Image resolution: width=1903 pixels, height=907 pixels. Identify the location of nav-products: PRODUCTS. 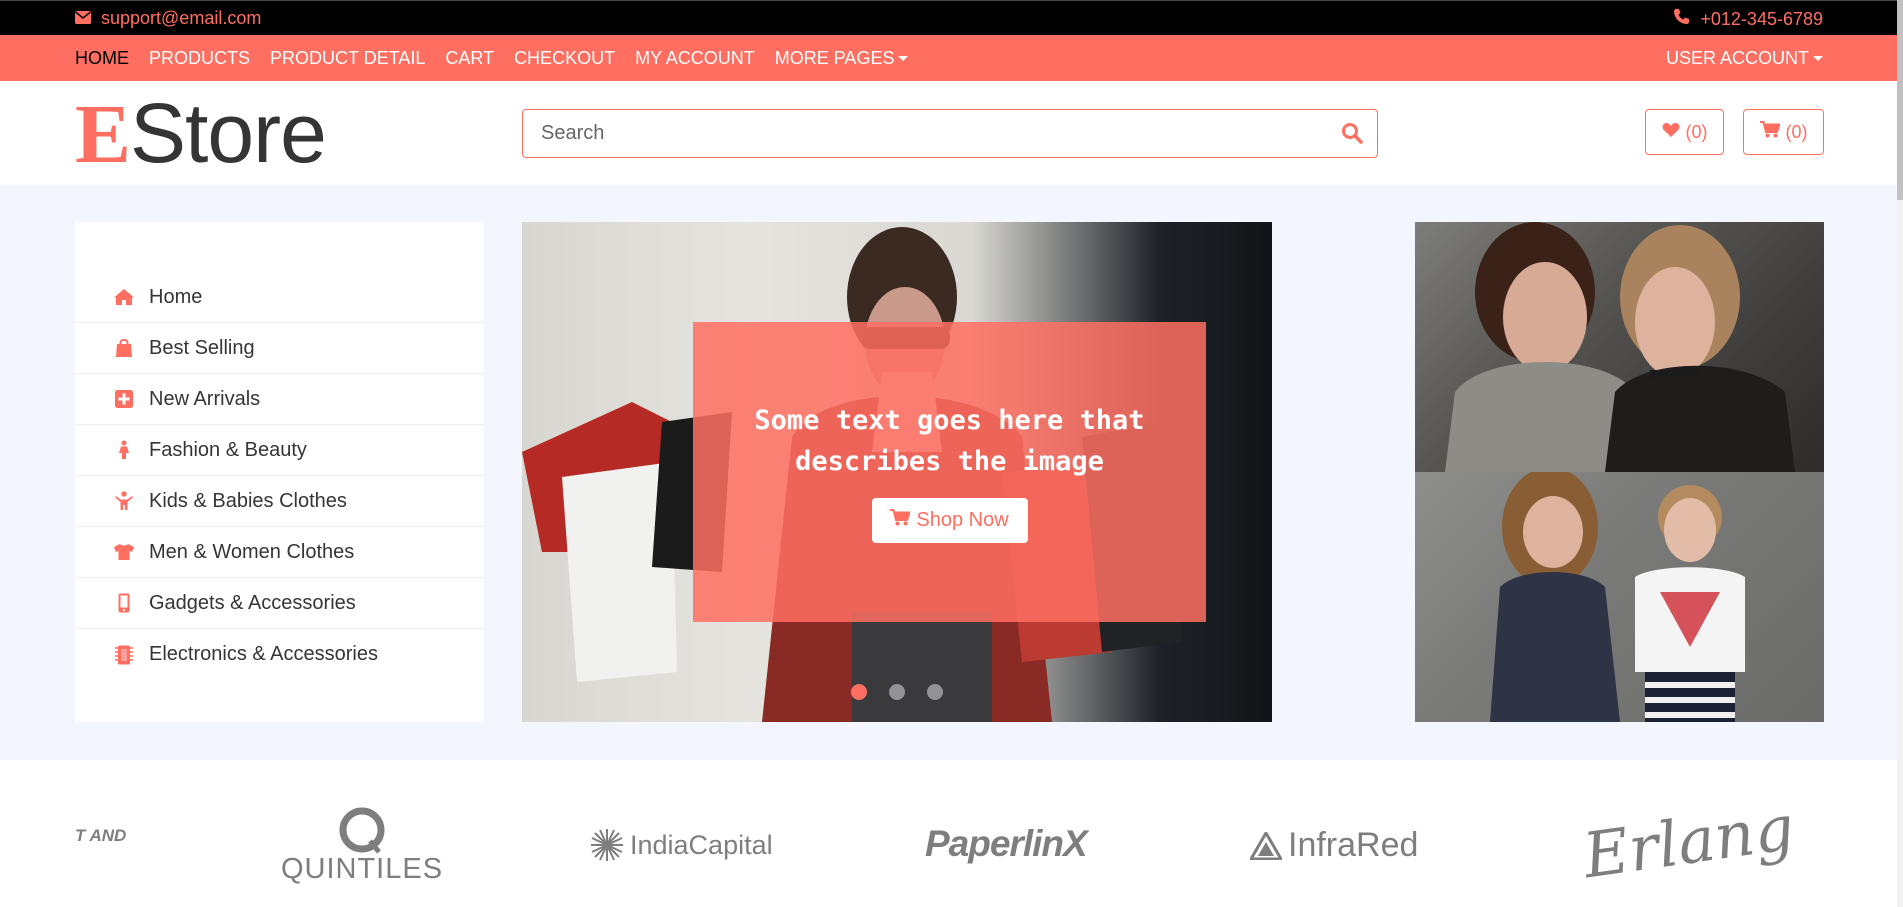
(199, 58).